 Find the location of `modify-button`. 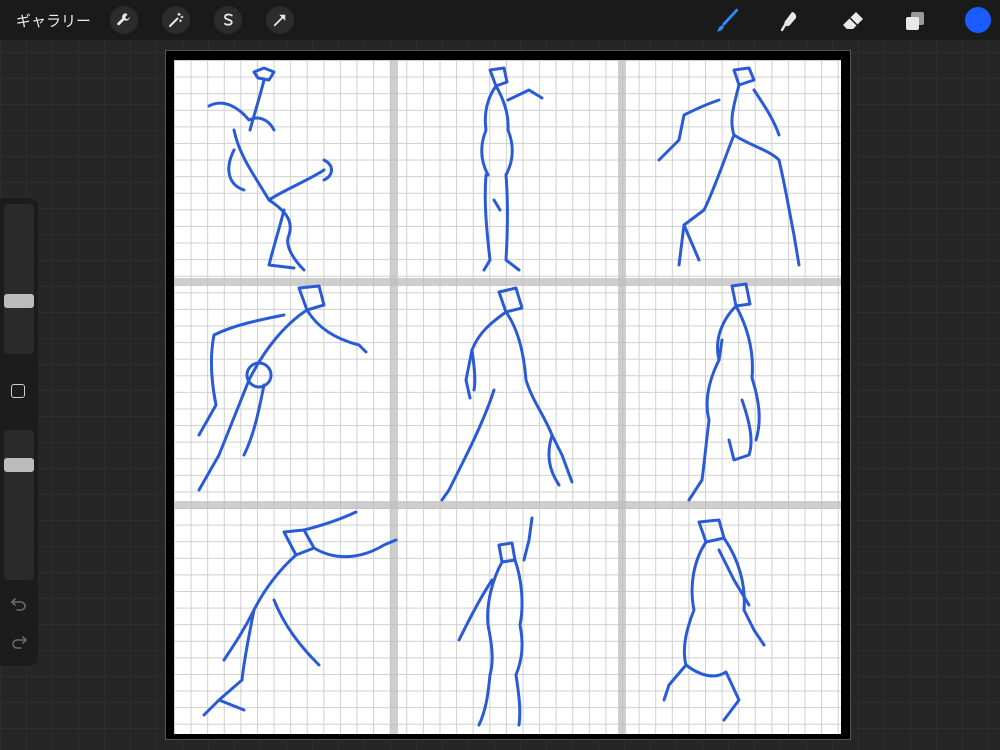

modify-button is located at coordinates (18, 391).